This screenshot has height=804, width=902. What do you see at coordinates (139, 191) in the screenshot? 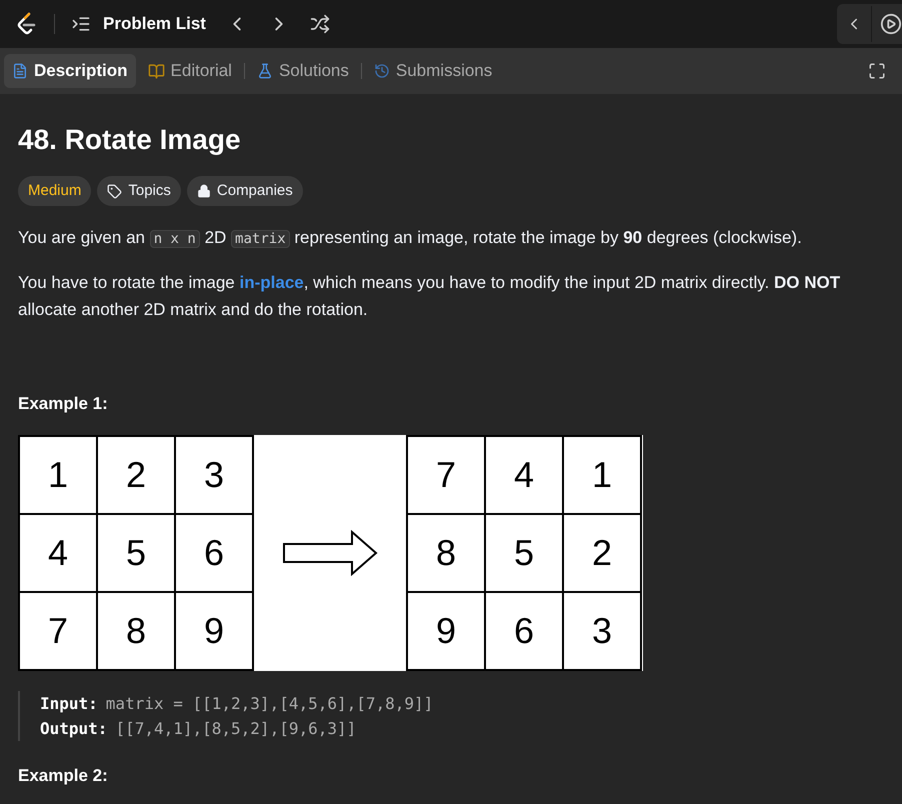
I see `tag-button: Topics` at bounding box center [139, 191].